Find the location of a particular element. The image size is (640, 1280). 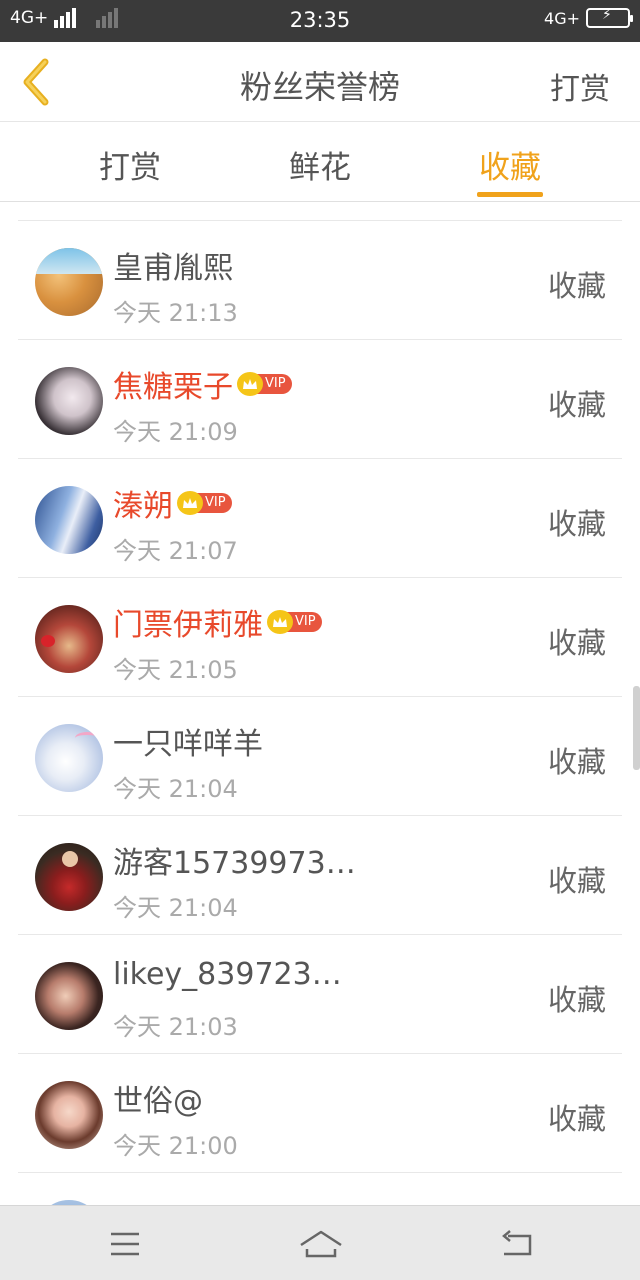

list-item: 焦糖栗子 VIP 今天 21:09 收藏 is located at coordinates (320, 398).